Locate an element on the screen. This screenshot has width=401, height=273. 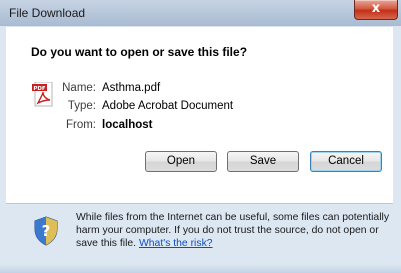
field-name-label: Name: is located at coordinates (79, 88).